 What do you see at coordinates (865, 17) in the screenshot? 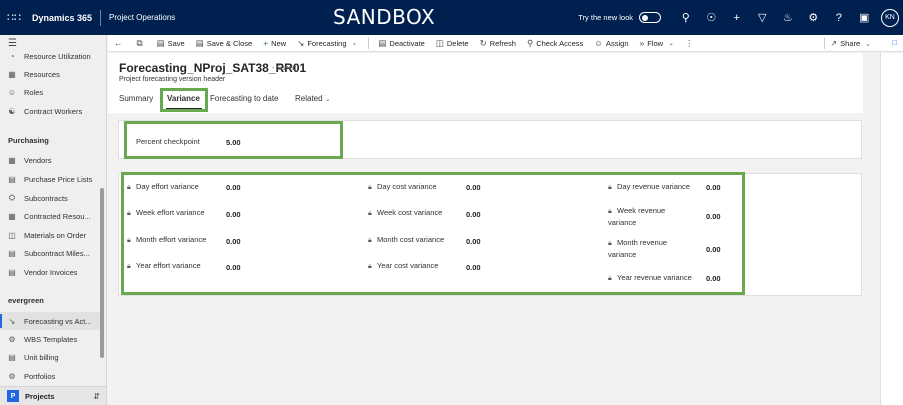
I see `chat-icon: ▣` at bounding box center [865, 17].